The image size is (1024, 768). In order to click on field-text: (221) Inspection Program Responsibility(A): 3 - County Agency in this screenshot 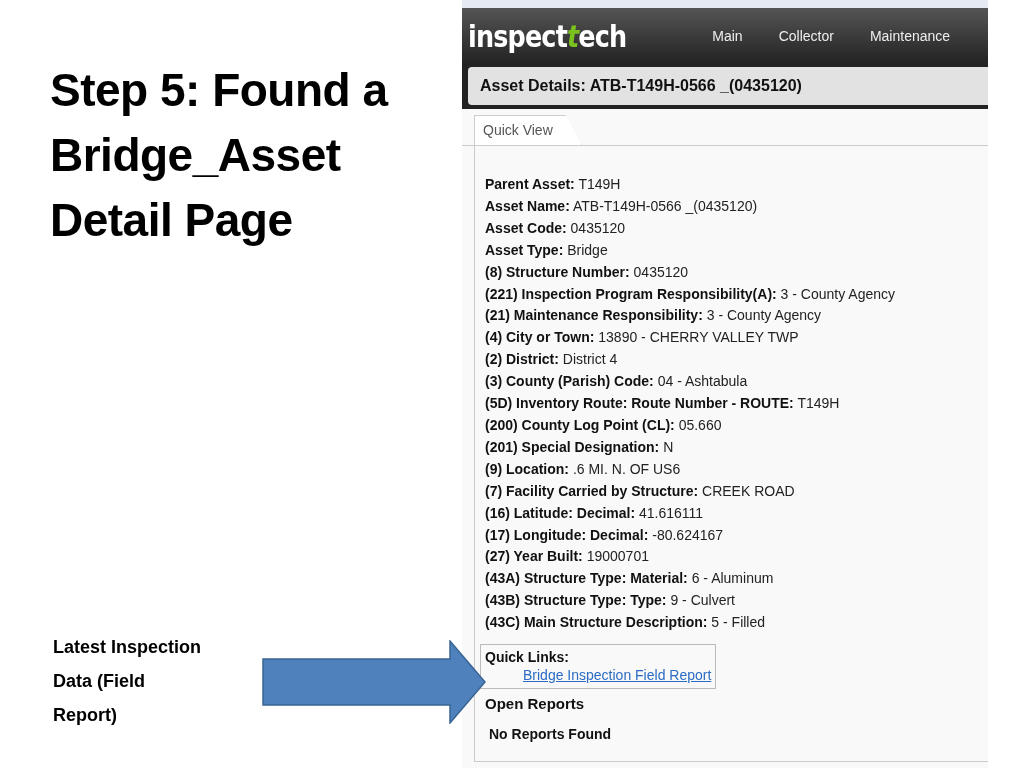, I will do `click(690, 294)`.